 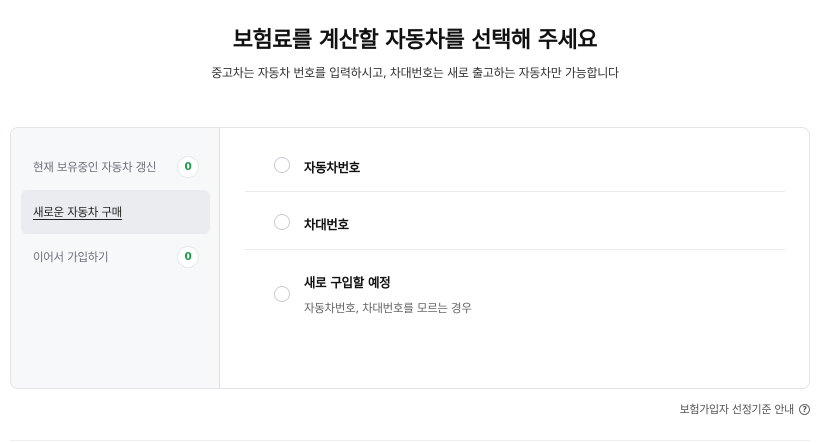 I want to click on option-label: 자동차번호, so click(x=332, y=167).